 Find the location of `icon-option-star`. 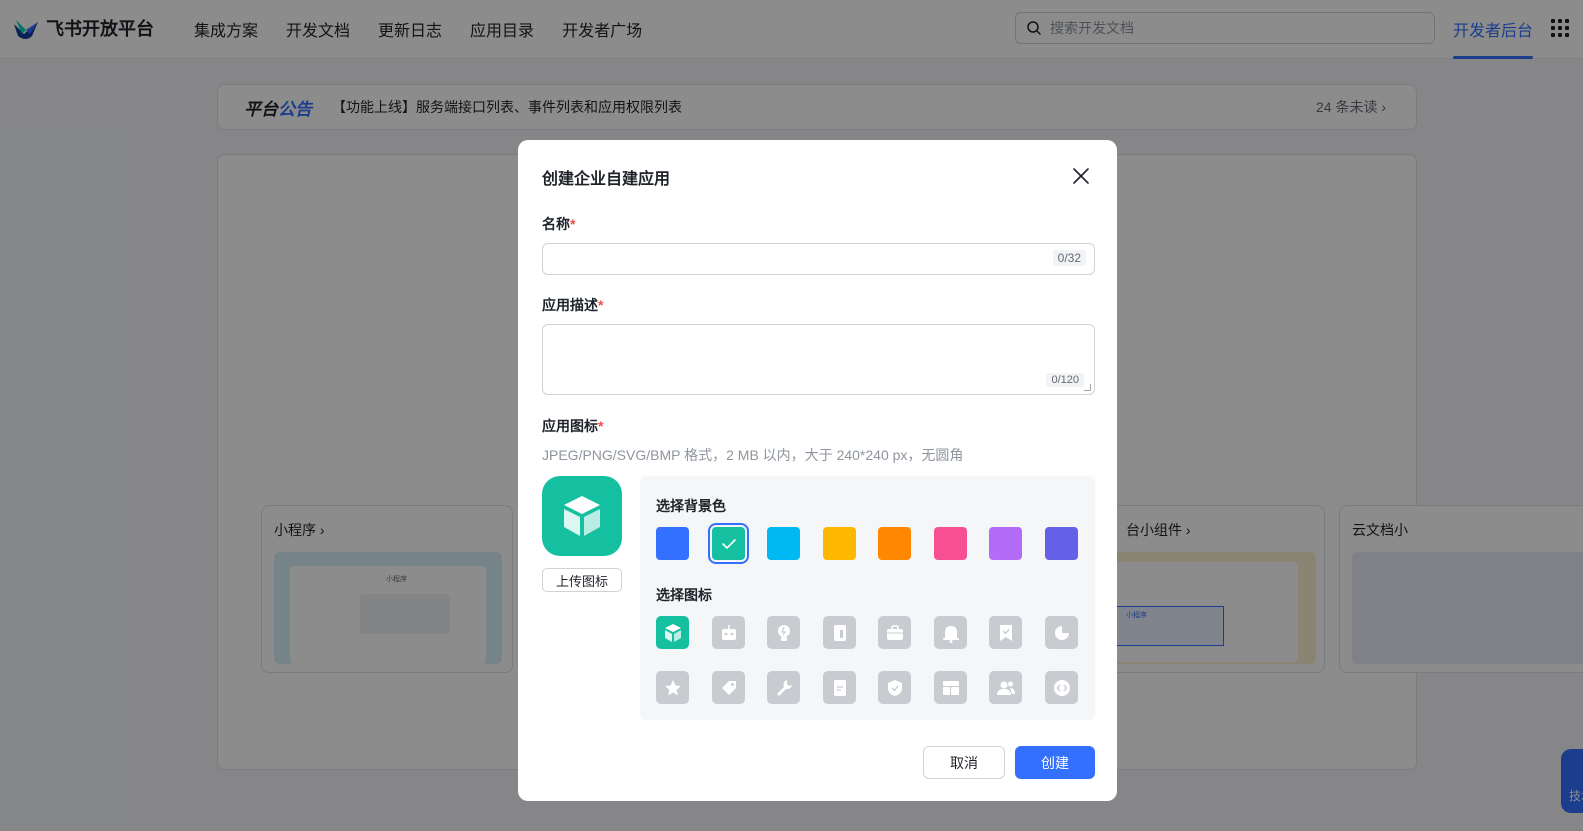

icon-option-star is located at coordinates (672, 687).